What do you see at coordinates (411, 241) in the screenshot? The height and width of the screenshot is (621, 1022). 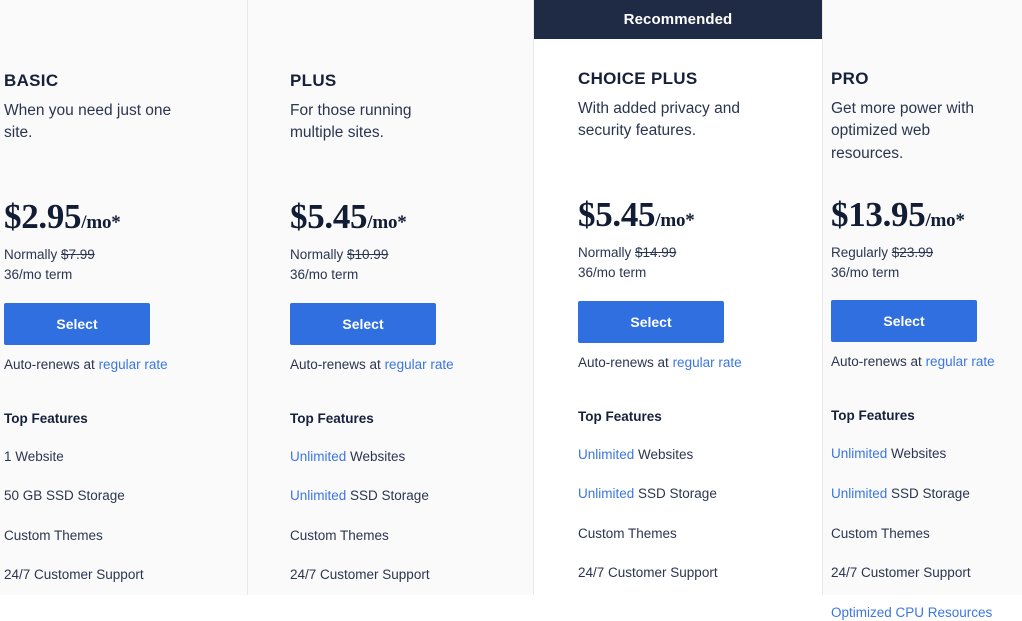 I see `price-block-plus: $5.45/mo* Normally $10.99 36/mo term` at bounding box center [411, 241].